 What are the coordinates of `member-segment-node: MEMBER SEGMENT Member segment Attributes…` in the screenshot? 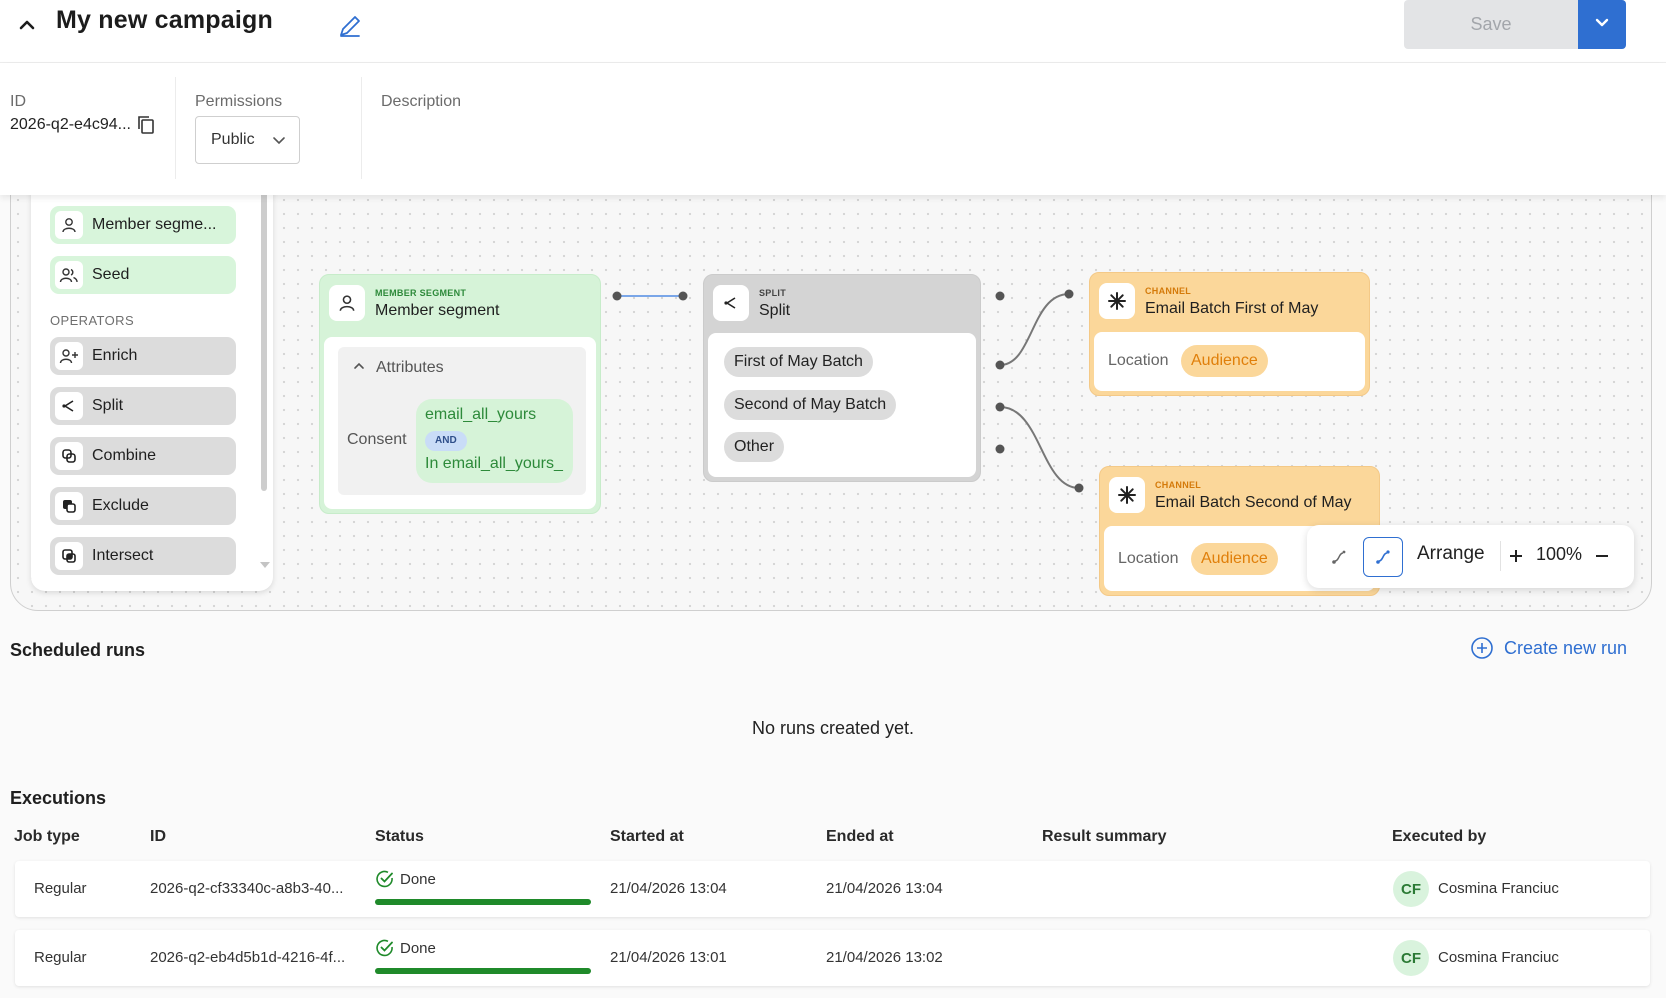 It's located at (460, 394).